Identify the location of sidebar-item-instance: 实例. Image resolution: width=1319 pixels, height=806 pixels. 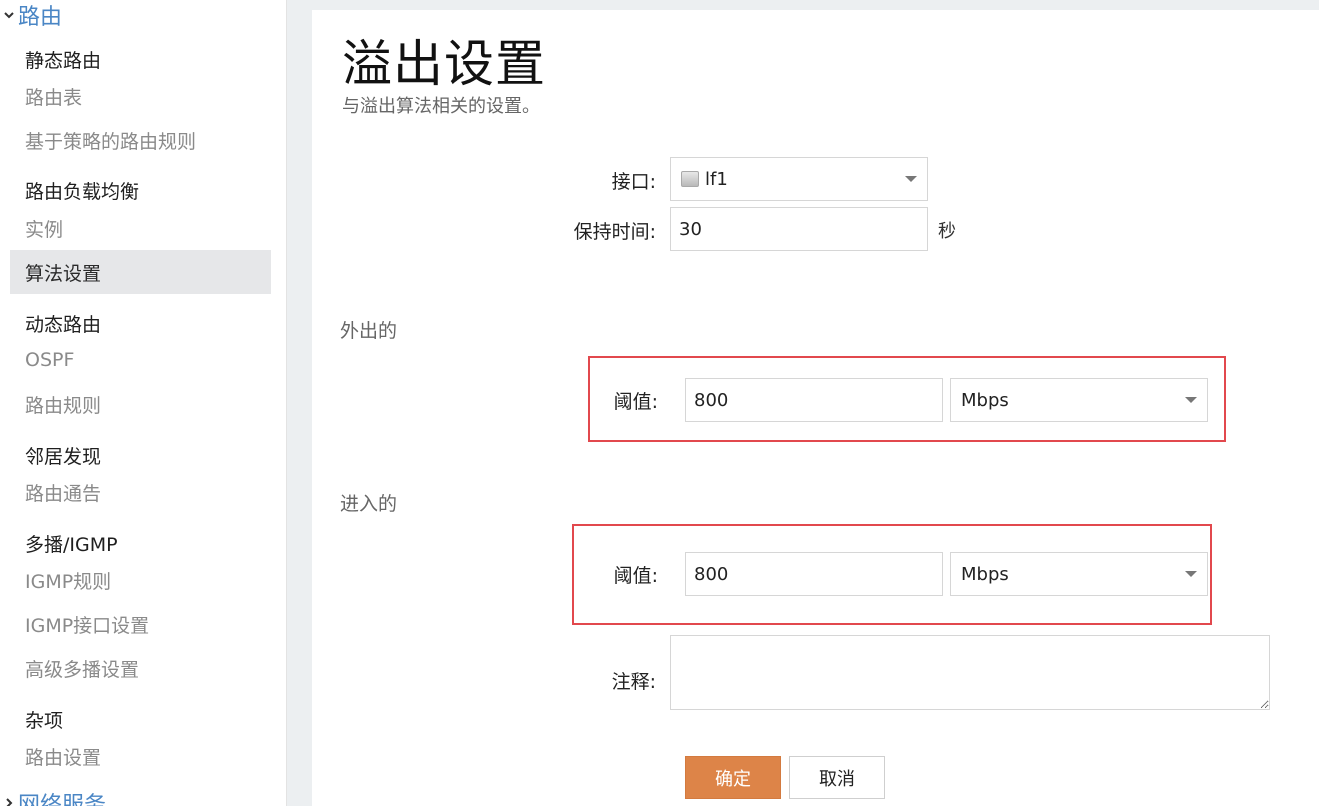
(140, 228).